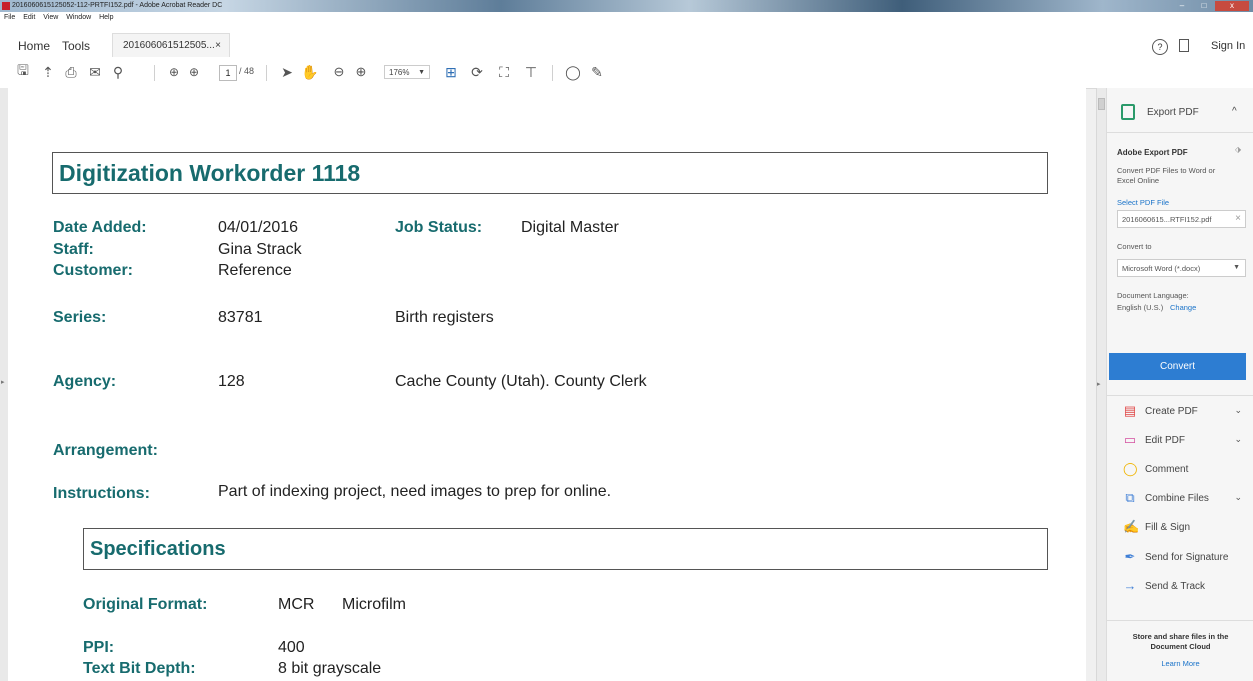 Image resolution: width=1253 pixels, height=681 pixels. What do you see at coordinates (407, 72) in the screenshot?
I see `zoom-select: 176% ▼` at bounding box center [407, 72].